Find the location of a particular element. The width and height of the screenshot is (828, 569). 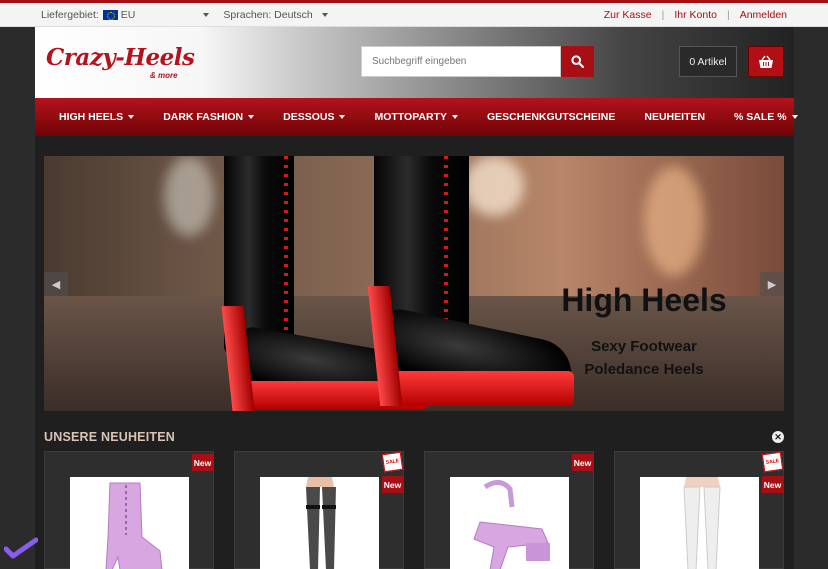

delivery-area-selector: Liefergebiet: EU is located at coordinates (125, 15).